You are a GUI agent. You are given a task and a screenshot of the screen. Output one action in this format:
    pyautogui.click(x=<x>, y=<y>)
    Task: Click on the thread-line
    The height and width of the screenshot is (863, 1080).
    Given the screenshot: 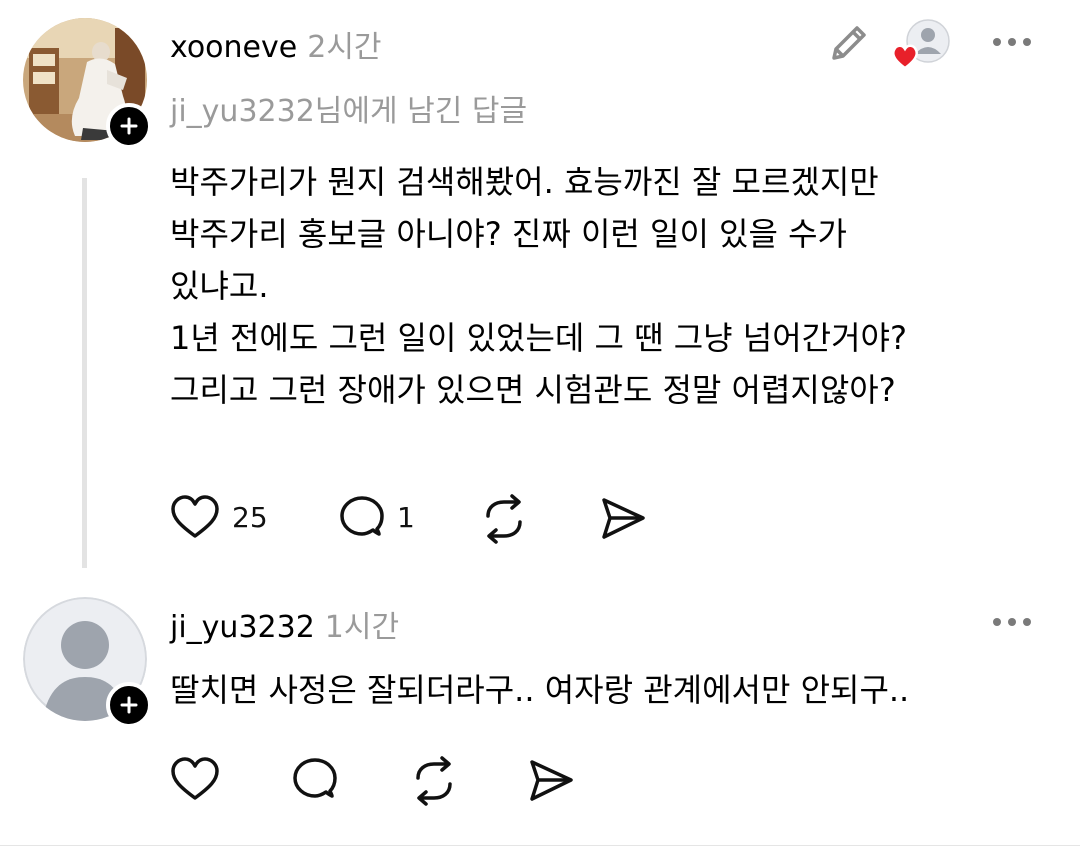 What is the action you would take?
    pyautogui.click(x=84, y=373)
    